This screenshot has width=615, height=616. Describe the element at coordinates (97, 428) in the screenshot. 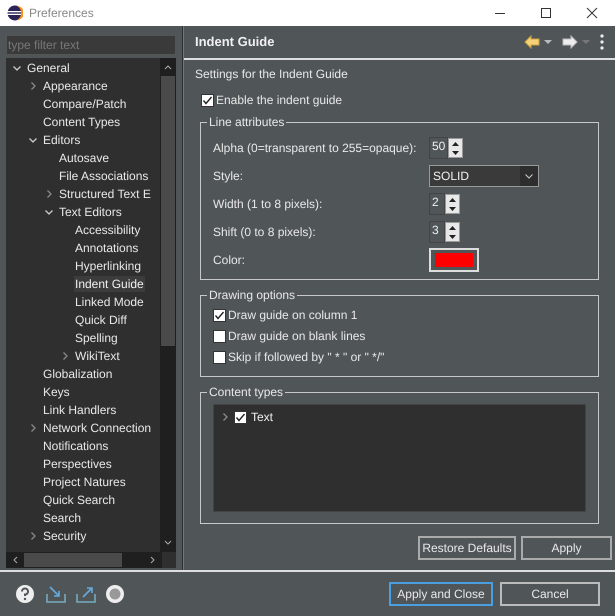

I see `tree-item: Network Connection` at that location.